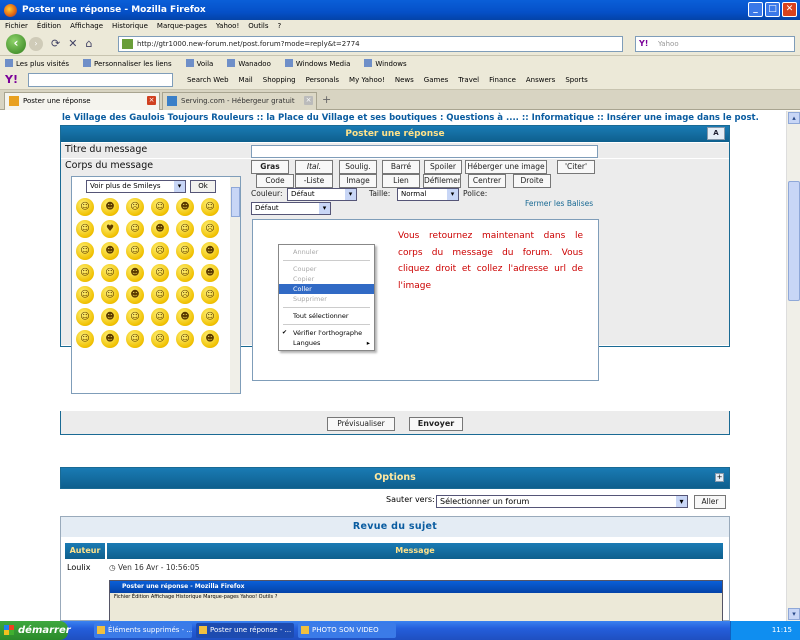 The height and width of the screenshot is (640, 800). Describe the element at coordinates (270, 167) in the screenshot. I see `bold-button: Gras` at that location.